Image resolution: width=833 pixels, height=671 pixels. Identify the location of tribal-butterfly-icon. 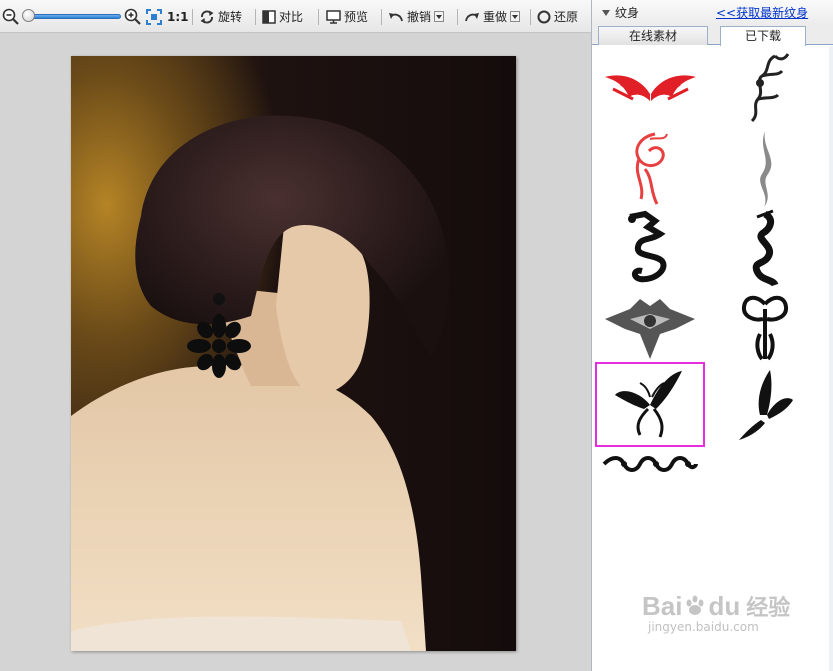
(765, 327).